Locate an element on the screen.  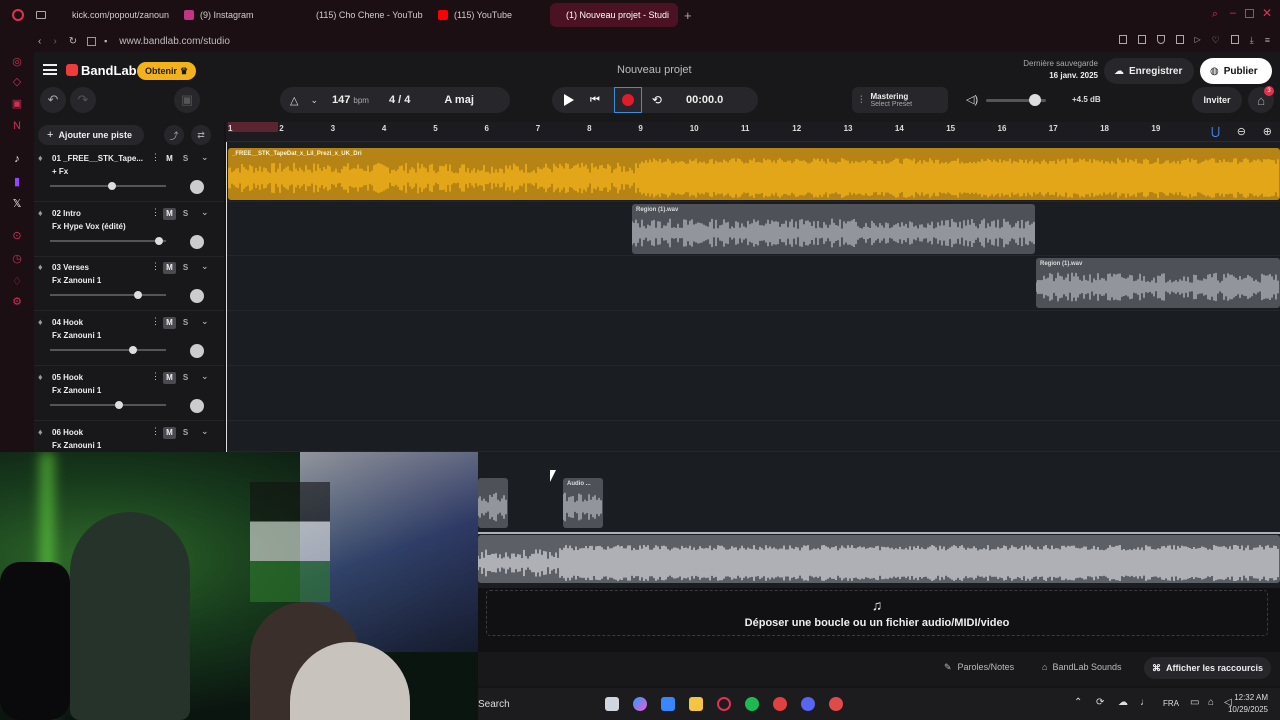
search-tabs-icon: ⌕ is located at coordinates (1215, 14).